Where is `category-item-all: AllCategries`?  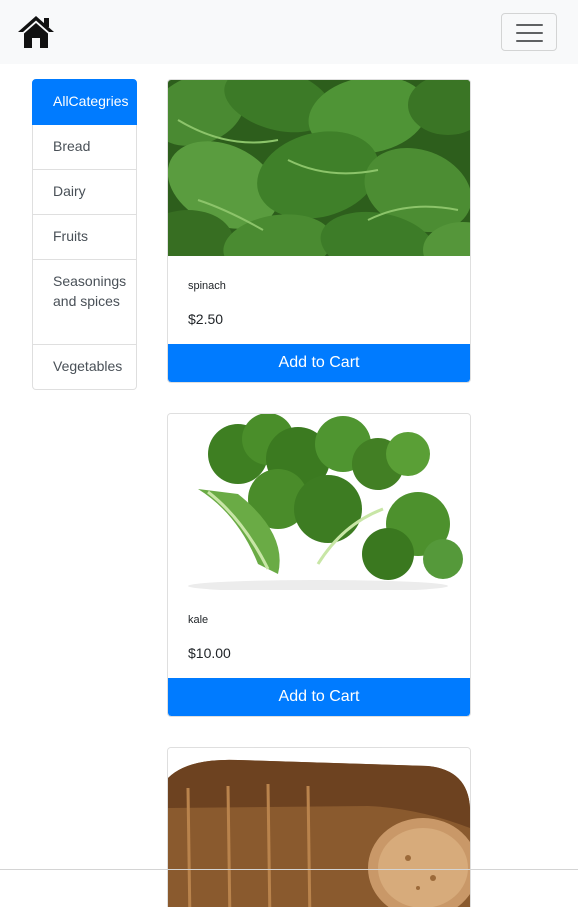
category-item-all: AllCategries is located at coordinates (84, 102).